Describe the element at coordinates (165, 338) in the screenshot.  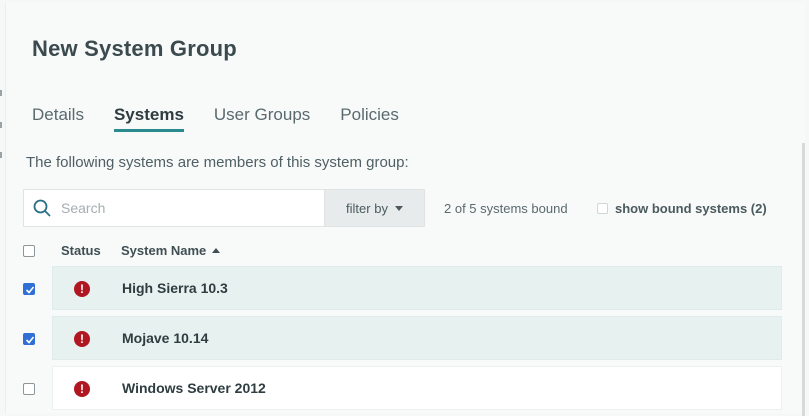
I see `system-name: Mojave 10.14` at that location.